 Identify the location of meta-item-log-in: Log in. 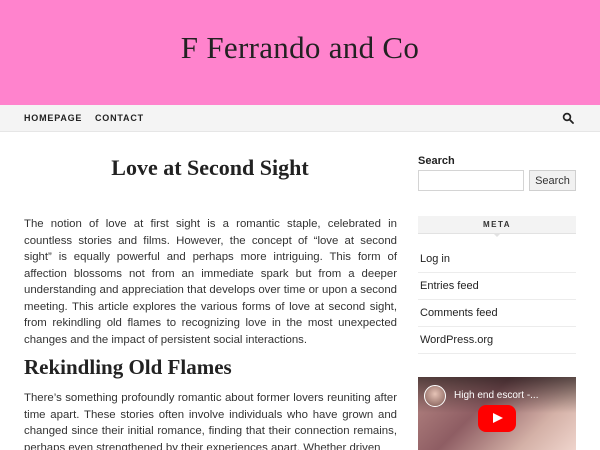
(497, 259).